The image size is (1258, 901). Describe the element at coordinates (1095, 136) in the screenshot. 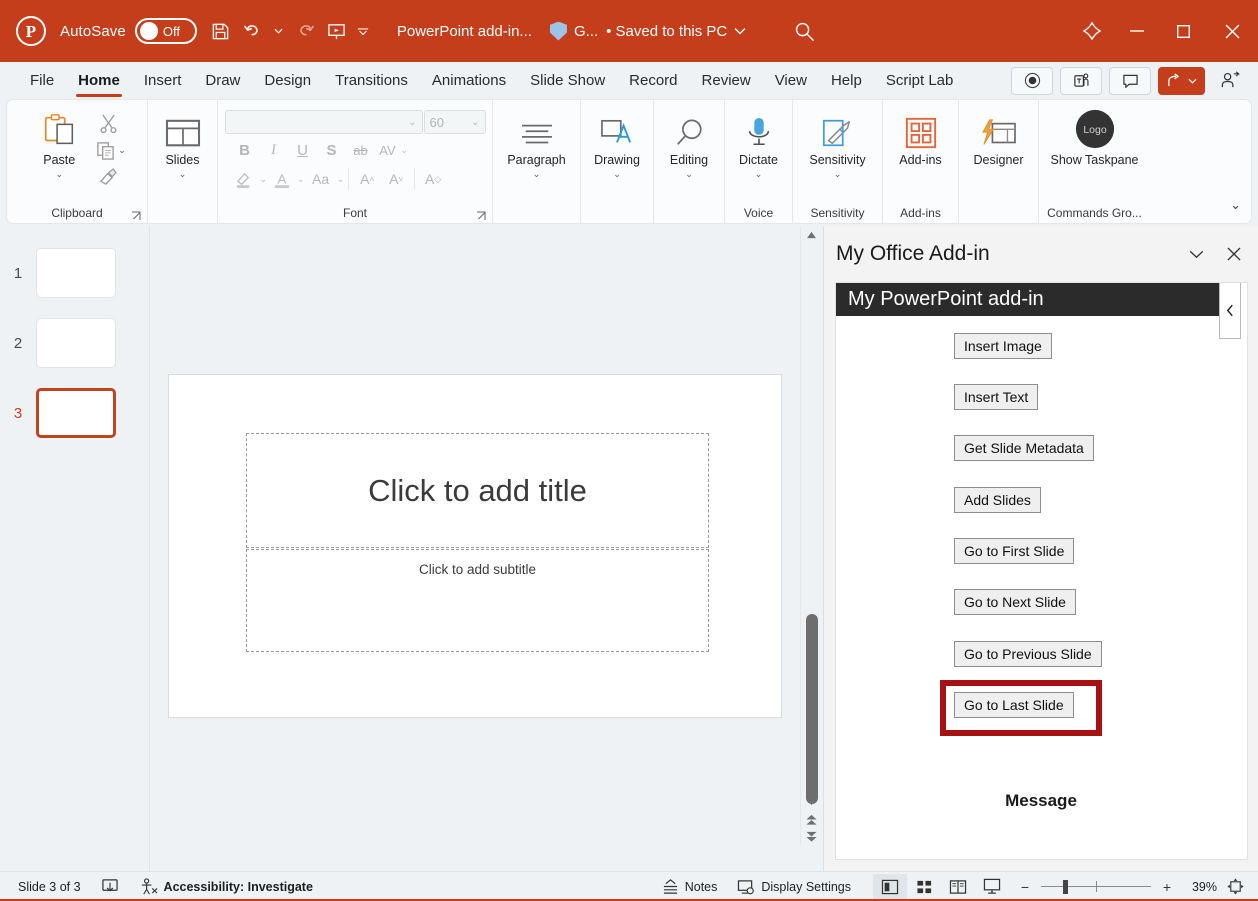

I see `show-taskpane-button: Logo Show Taskpane` at that location.